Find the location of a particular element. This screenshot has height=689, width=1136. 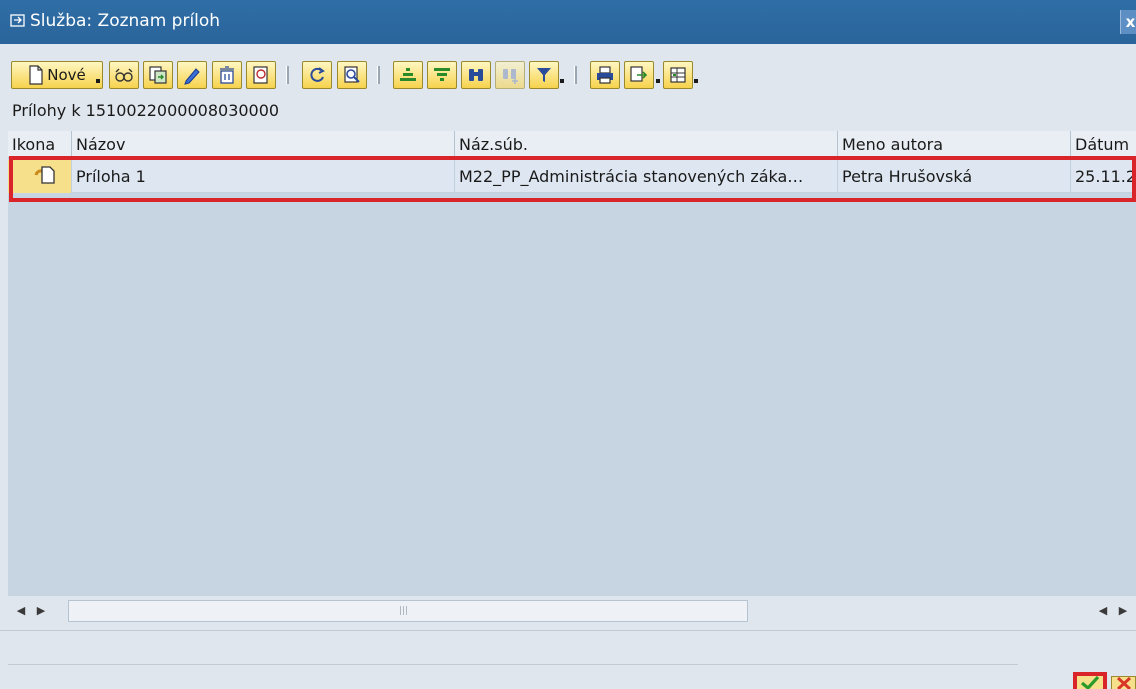

sort-descending-icon is located at coordinates (442, 74).